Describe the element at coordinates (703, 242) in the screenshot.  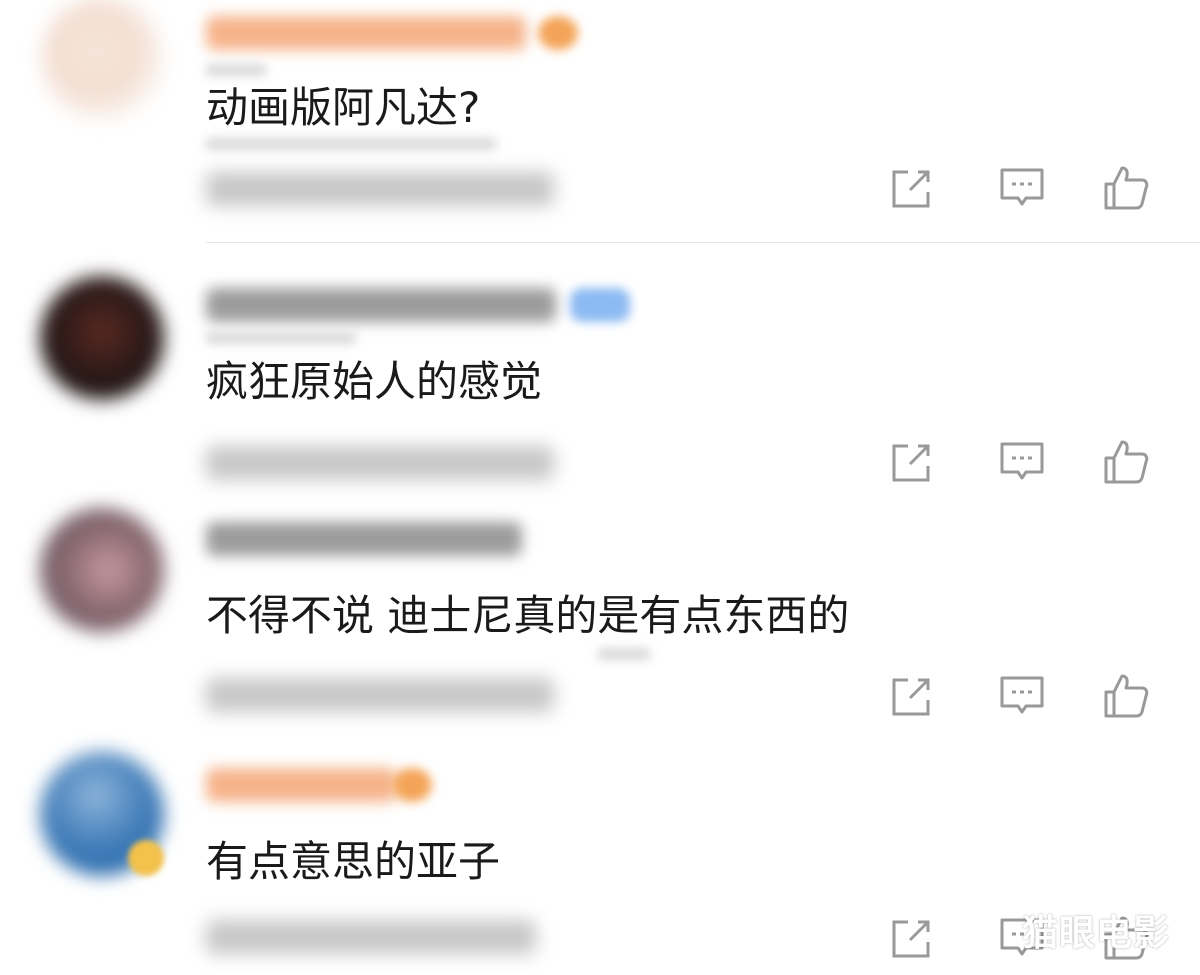
I see `divider` at that location.